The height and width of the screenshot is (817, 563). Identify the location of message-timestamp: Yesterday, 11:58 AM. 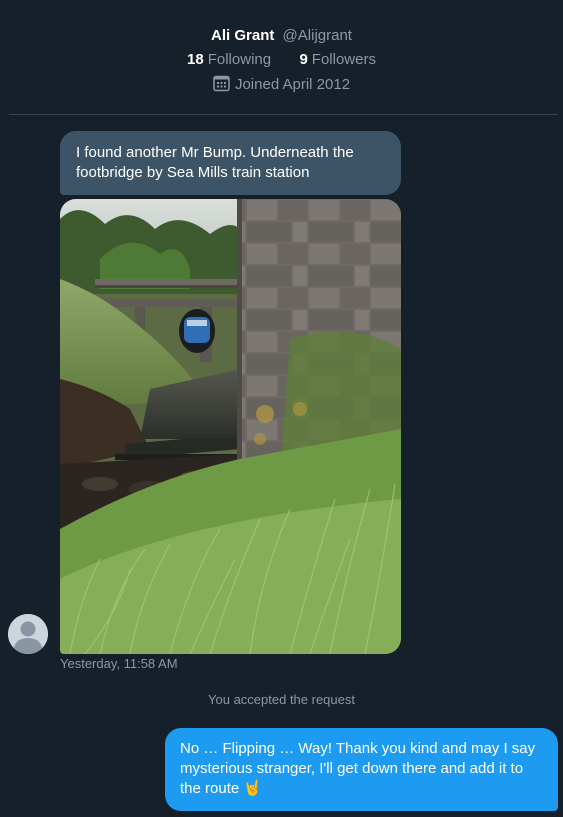
(119, 663).